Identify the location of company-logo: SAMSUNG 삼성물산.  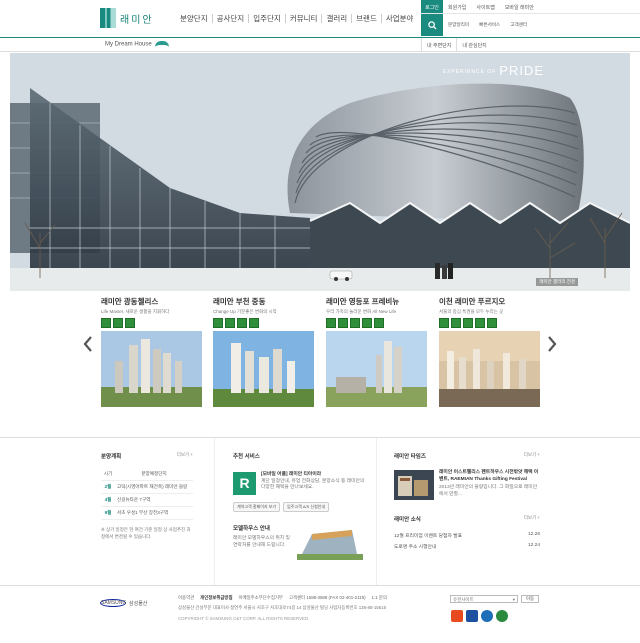
(123, 603).